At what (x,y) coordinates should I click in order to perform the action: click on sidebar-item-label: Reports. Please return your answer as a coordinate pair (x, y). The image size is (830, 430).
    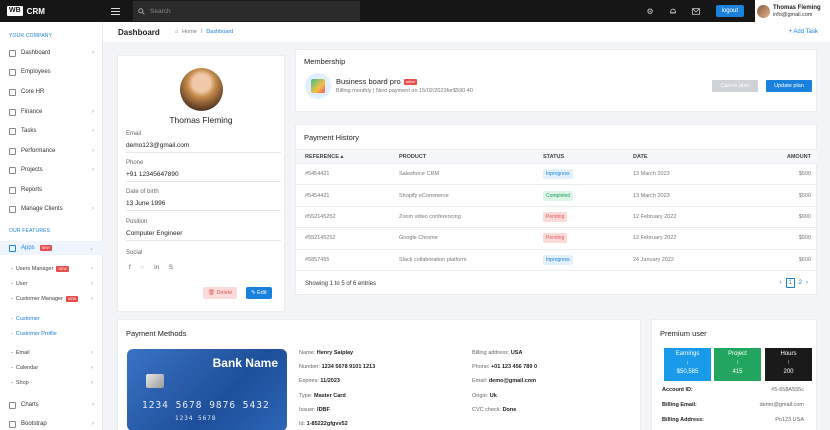
    Looking at the image, I should click on (32, 190).